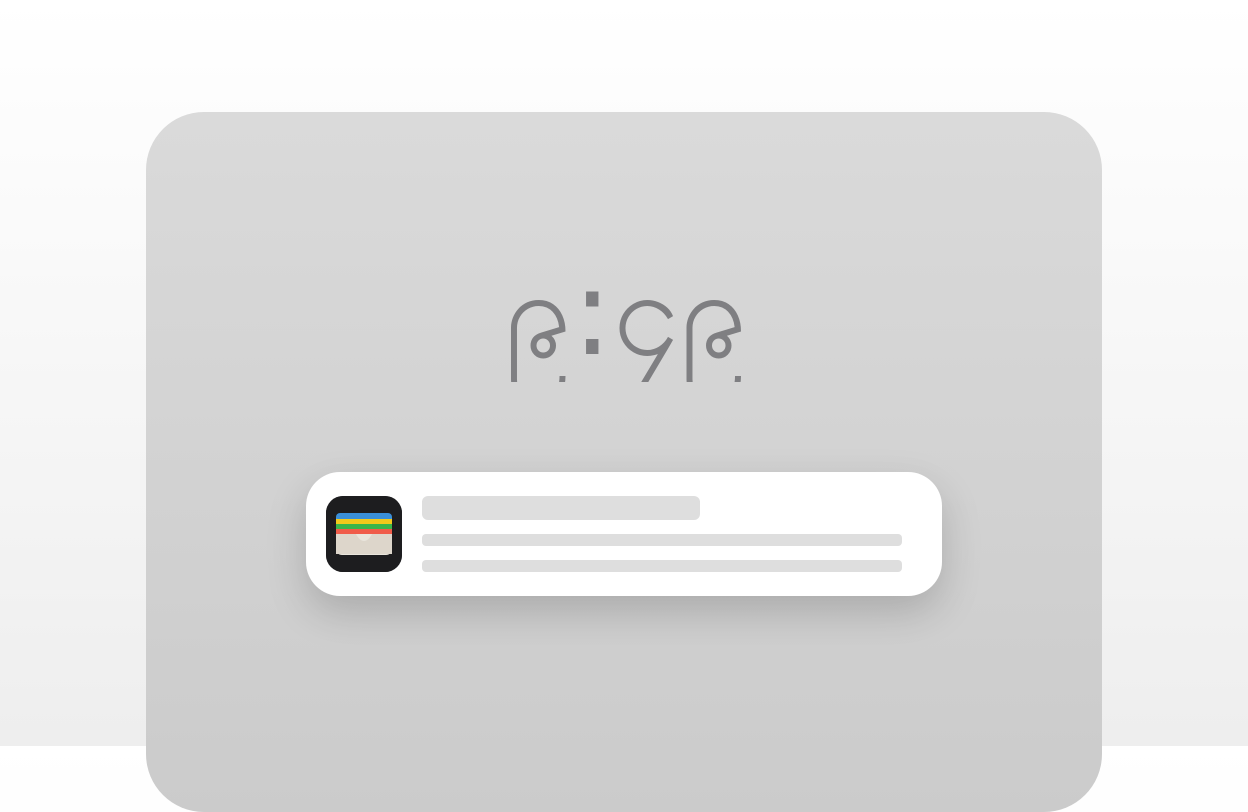 This screenshot has width=1248, height=812. I want to click on wallet-icon, so click(364, 534).